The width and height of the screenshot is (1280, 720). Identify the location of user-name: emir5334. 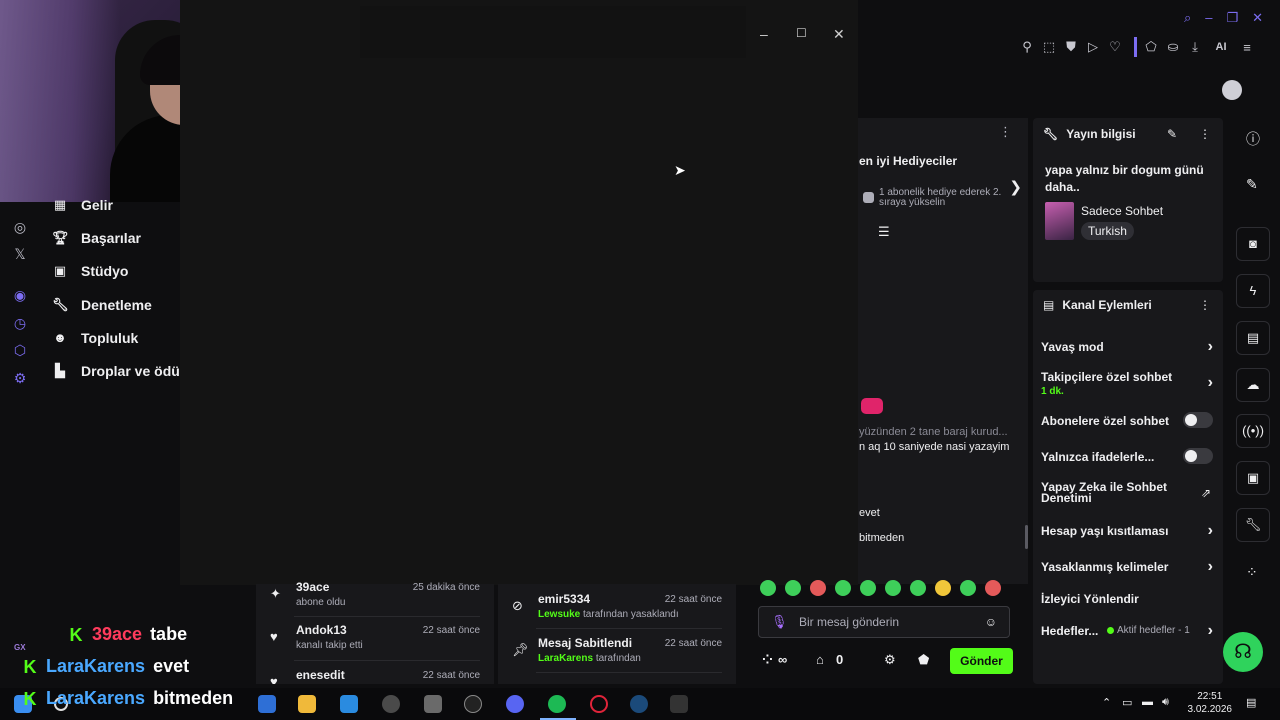
(564, 599).